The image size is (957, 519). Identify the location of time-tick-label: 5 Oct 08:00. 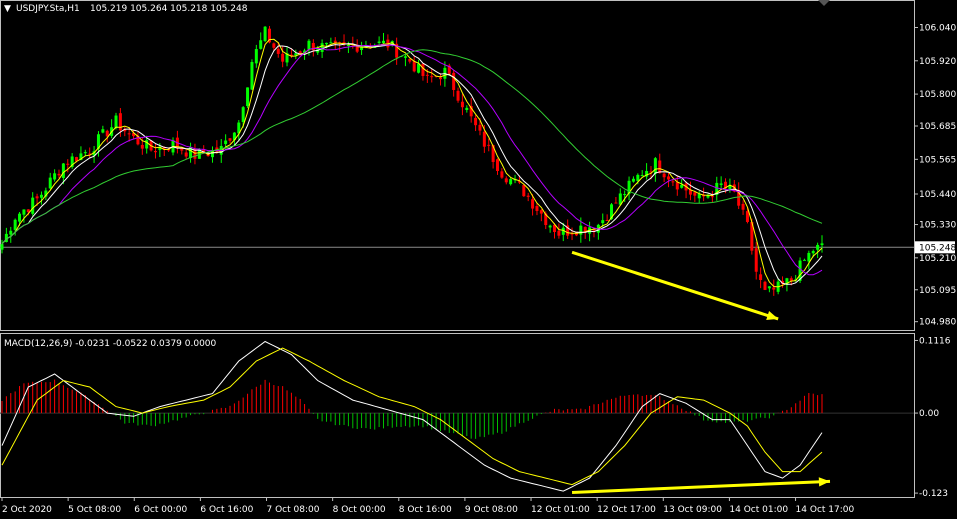
(94, 510).